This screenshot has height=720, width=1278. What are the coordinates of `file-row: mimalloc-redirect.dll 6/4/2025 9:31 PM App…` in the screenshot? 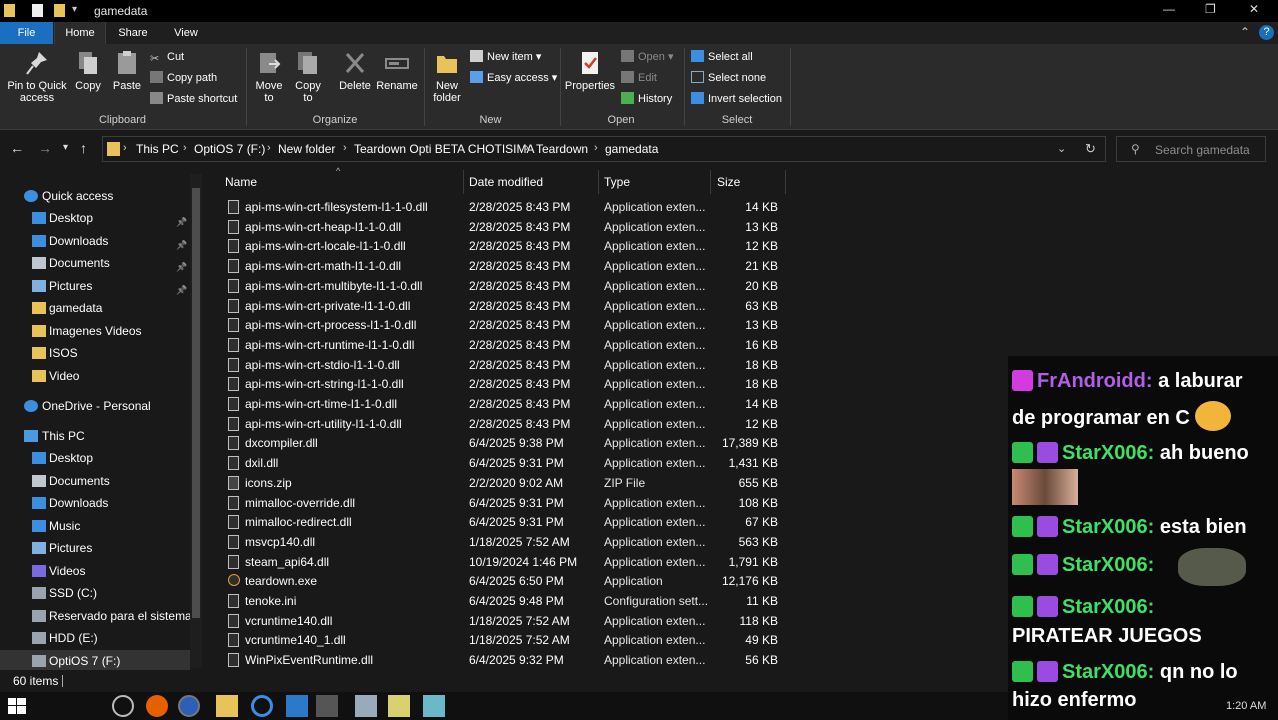 It's located at (496, 522).